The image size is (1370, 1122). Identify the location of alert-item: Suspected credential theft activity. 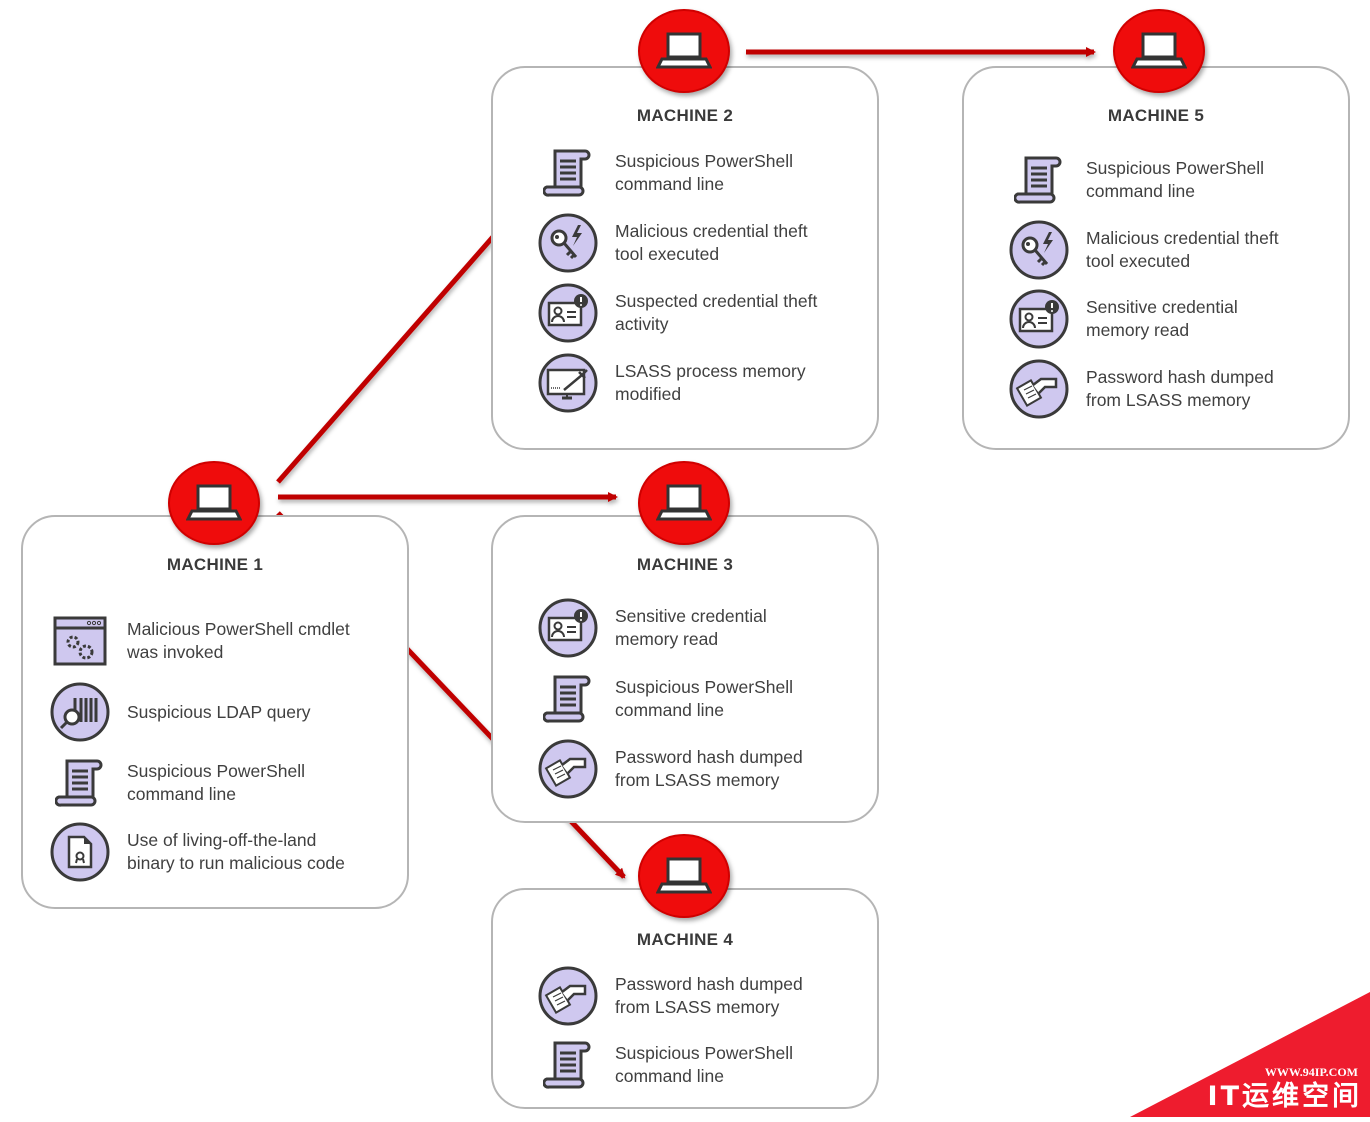
(677, 313).